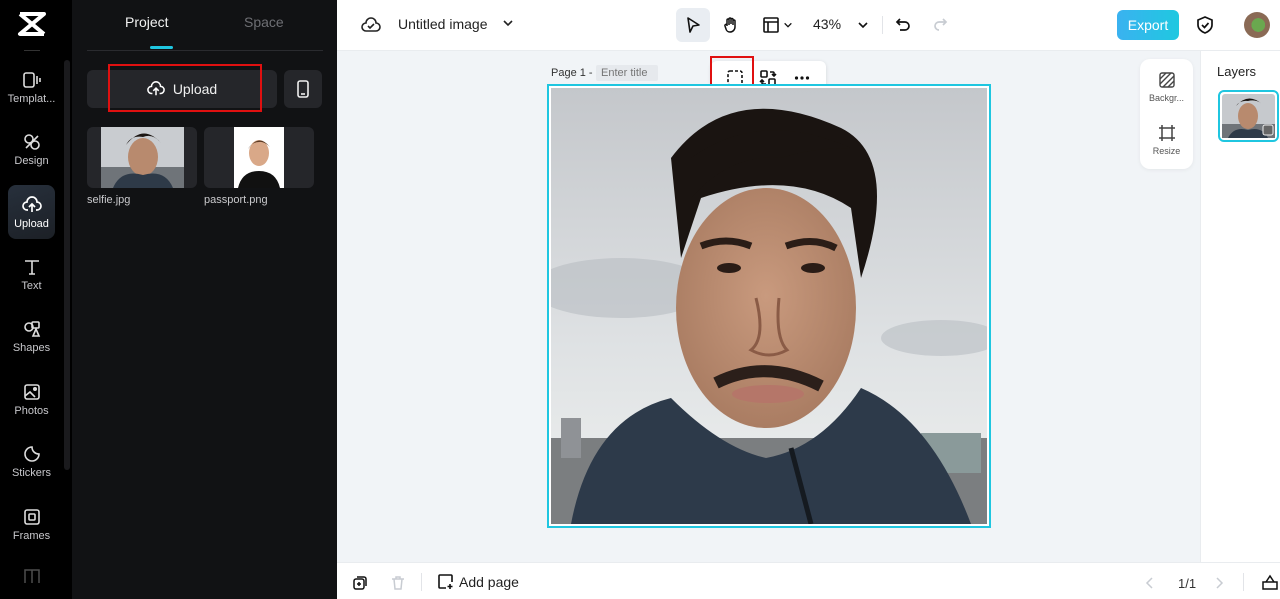 The image size is (1280, 599). Describe the element at coordinates (808, 25) in the screenshot. I see `top-bar: Untitled image 43% Export` at that location.